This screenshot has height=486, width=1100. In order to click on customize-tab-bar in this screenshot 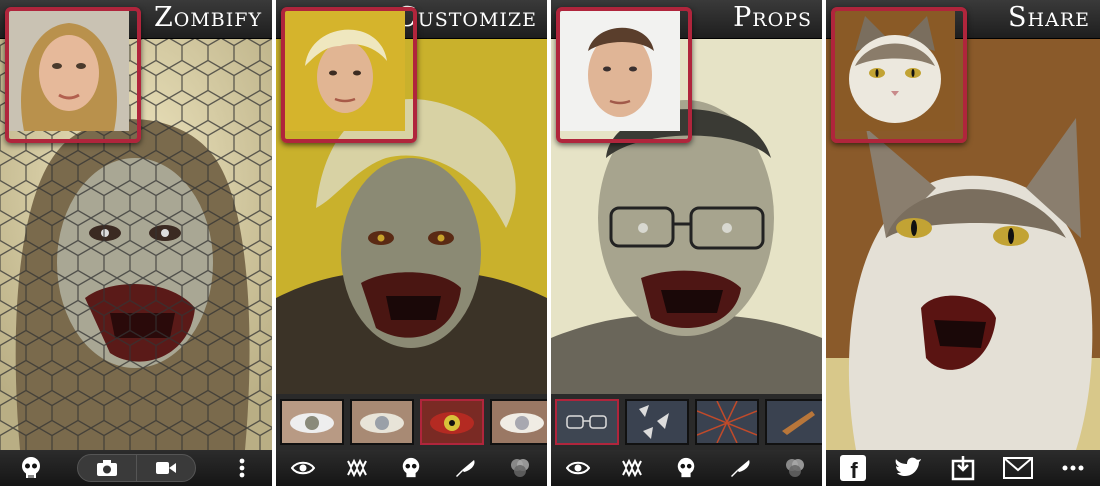, I will do `click(411, 468)`.